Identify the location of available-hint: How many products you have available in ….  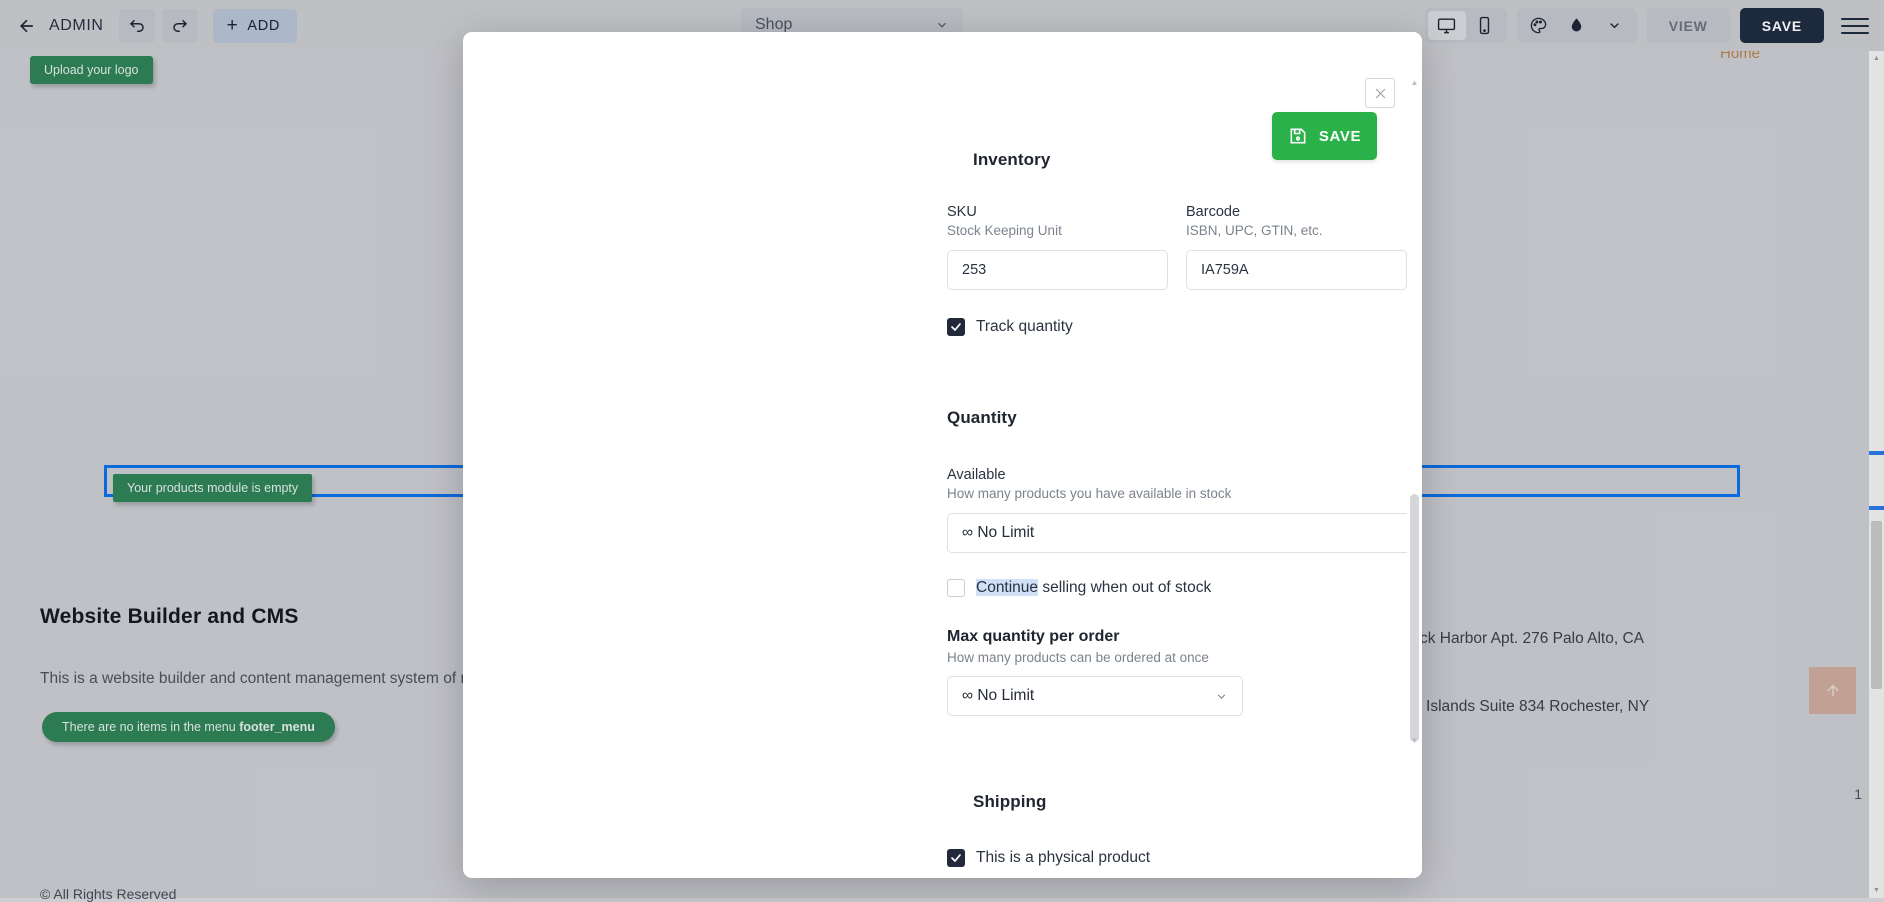
(1177, 493).